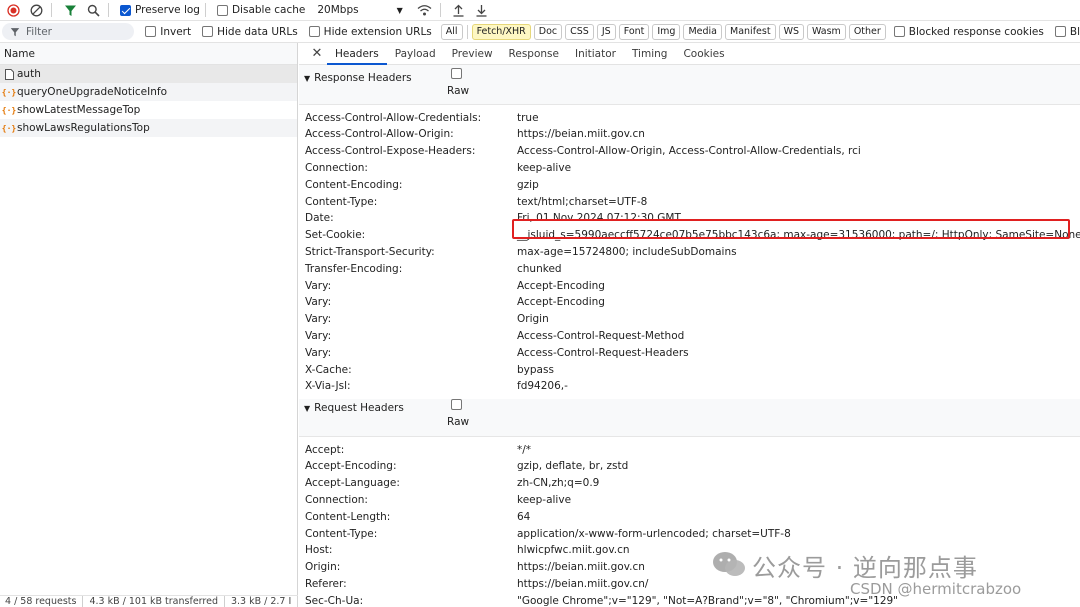 The image size is (1080, 607). Describe the element at coordinates (205, 10) in the screenshot. I see `divider` at that location.